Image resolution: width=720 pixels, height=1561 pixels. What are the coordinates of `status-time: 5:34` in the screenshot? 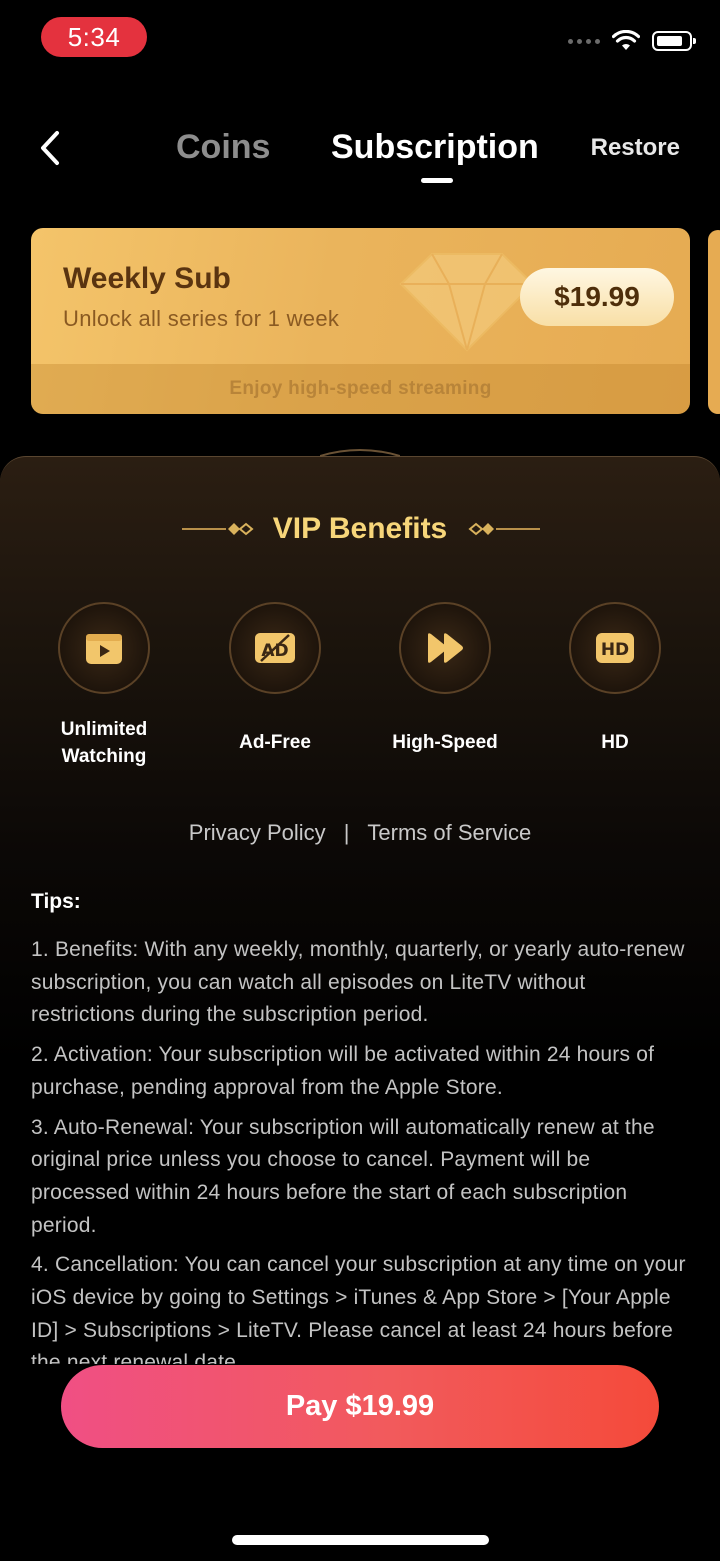 It's located at (94, 37).